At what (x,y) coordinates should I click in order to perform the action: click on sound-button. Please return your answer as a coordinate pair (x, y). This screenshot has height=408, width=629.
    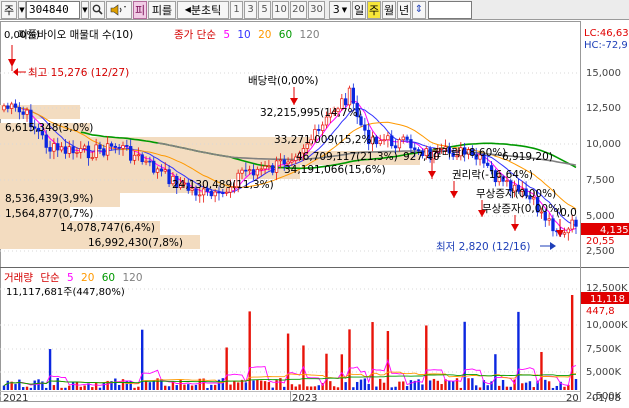
    Looking at the image, I should click on (119, 9).